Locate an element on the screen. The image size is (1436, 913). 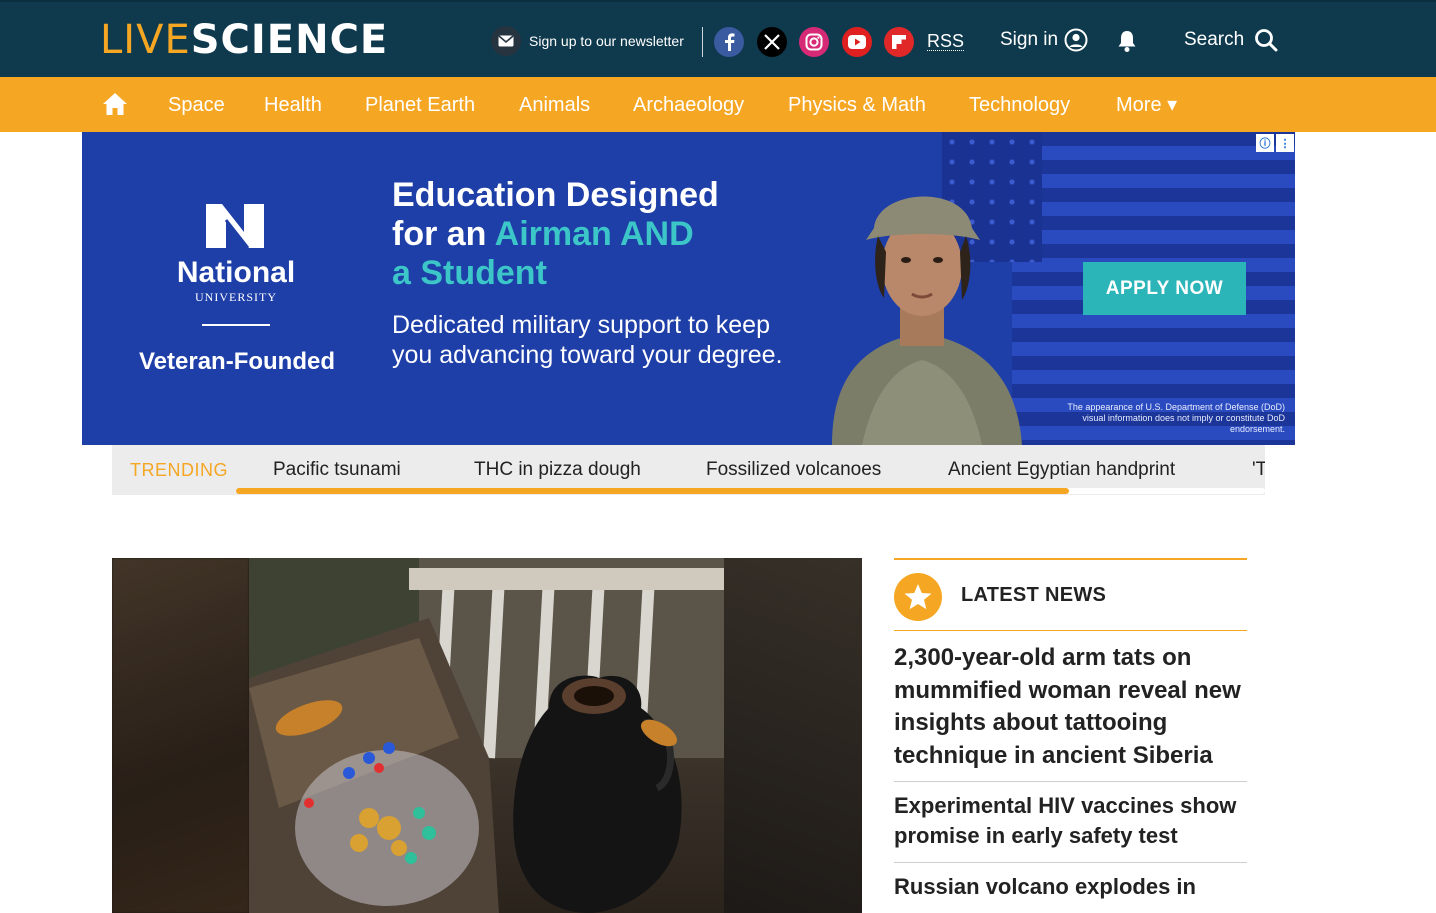
latest-news-title: LATEST NEWS is located at coordinates (1034, 595).